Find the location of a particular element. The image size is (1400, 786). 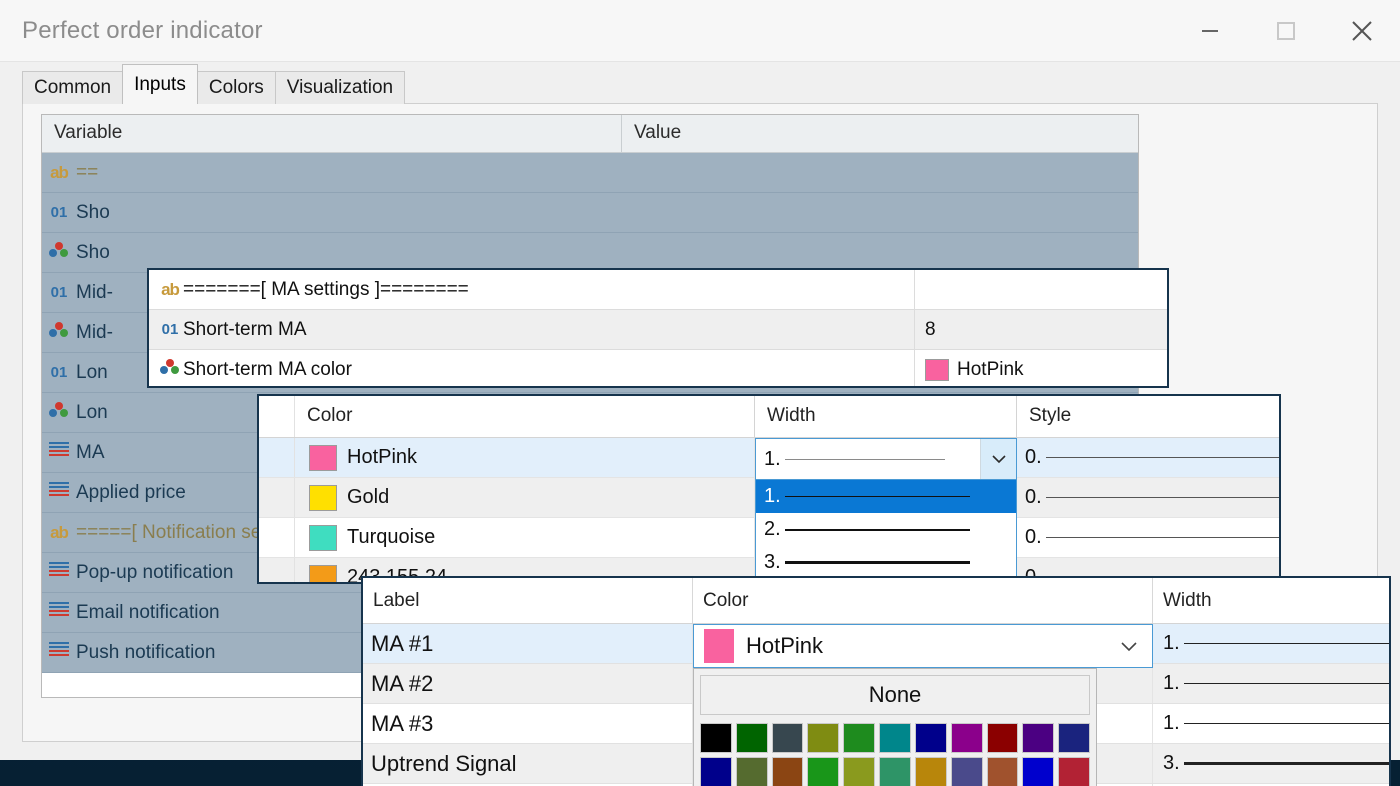

width-option-label: 2. is located at coordinates (772, 529).